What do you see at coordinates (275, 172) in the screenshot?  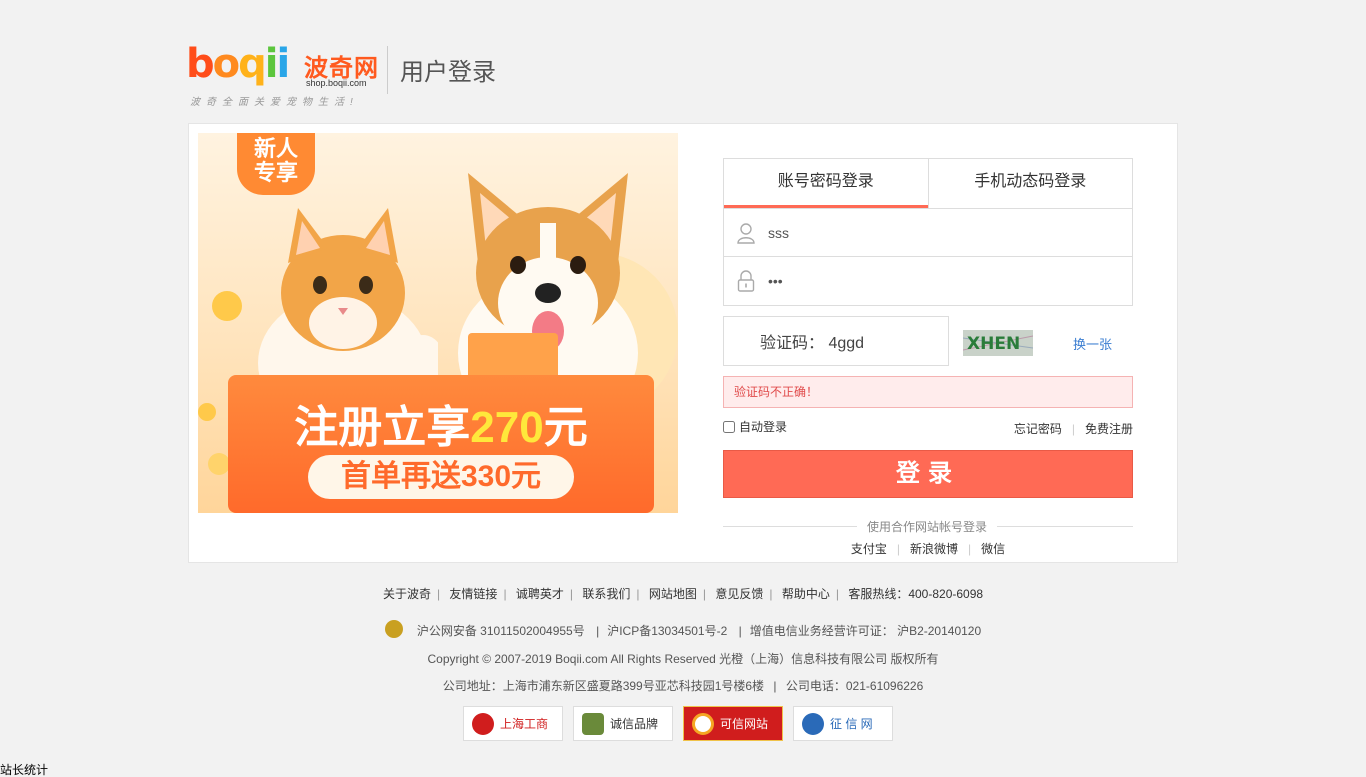 I see `tag-line-2: 专享` at bounding box center [275, 172].